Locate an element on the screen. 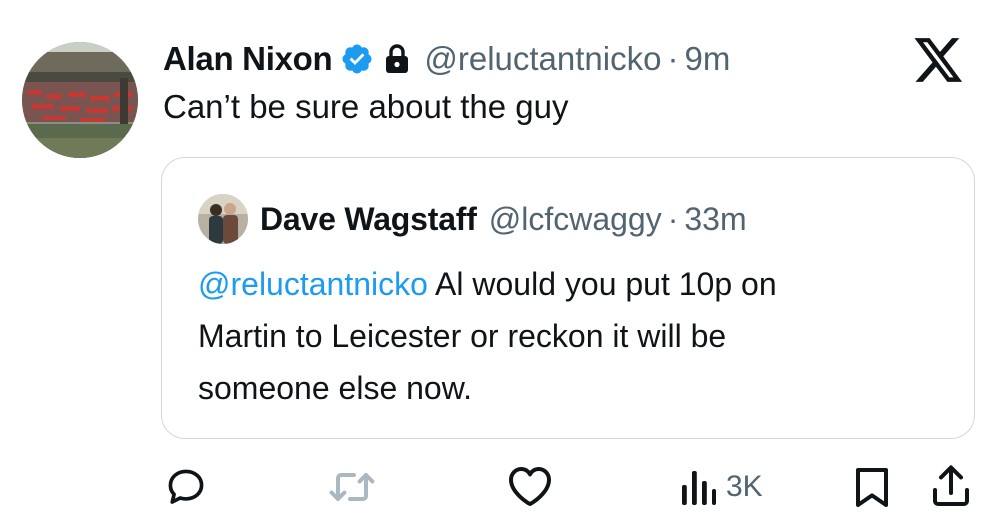 This screenshot has height=526, width=1000. retweet-button is located at coordinates (352, 487).